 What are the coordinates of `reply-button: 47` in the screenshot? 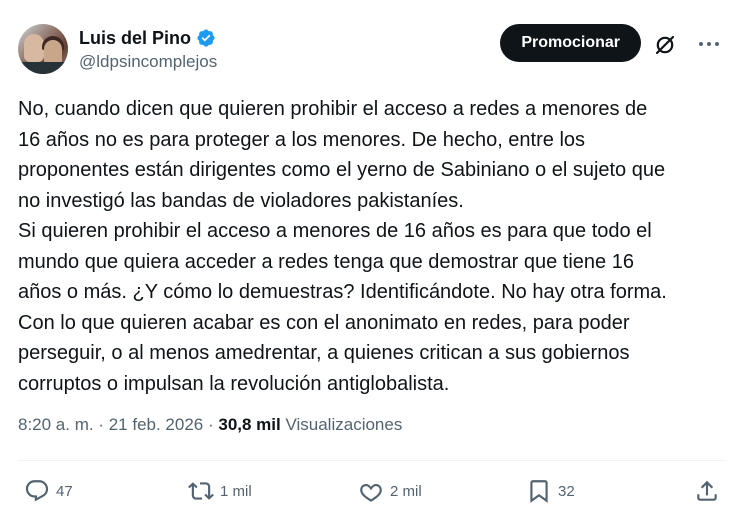 It's located at (48, 491).